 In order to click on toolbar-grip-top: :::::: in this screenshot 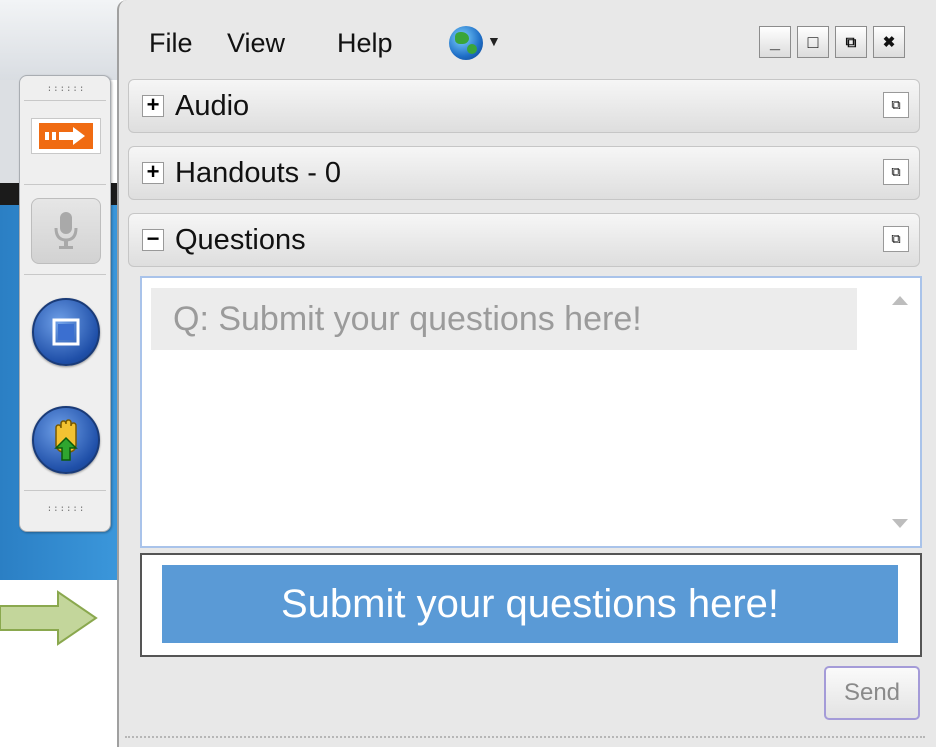, I will do `click(66, 89)`.